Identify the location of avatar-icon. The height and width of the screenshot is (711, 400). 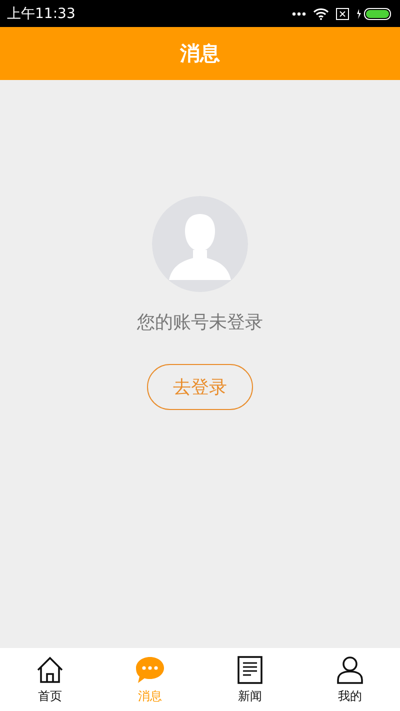
(200, 244).